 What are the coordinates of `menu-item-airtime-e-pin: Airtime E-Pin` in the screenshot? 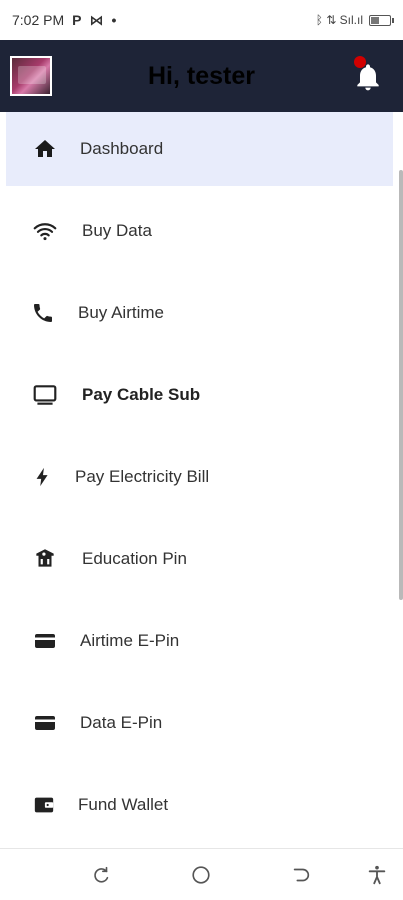 It's located at (199, 641).